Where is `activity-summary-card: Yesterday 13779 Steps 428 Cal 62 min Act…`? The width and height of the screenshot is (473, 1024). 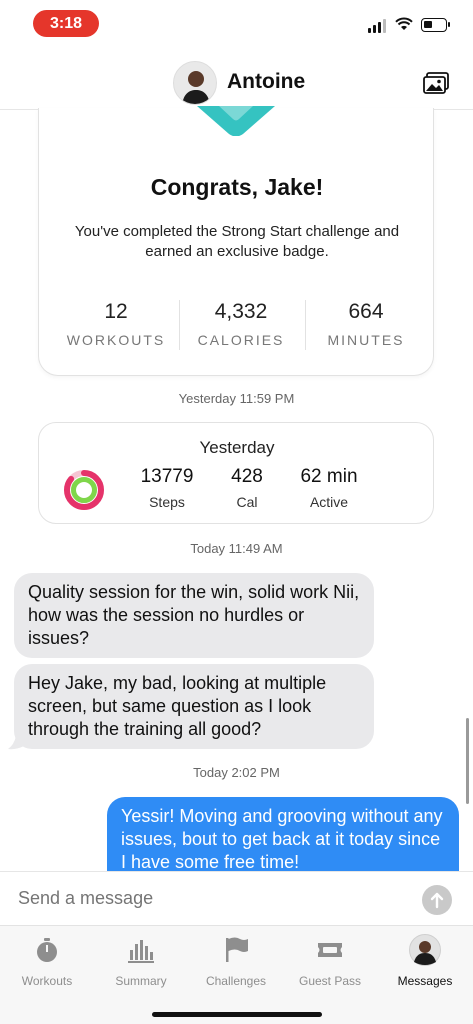 activity-summary-card: Yesterday 13779 Steps 428 Cal 62 min Act… is located at coordinates (236, 473).